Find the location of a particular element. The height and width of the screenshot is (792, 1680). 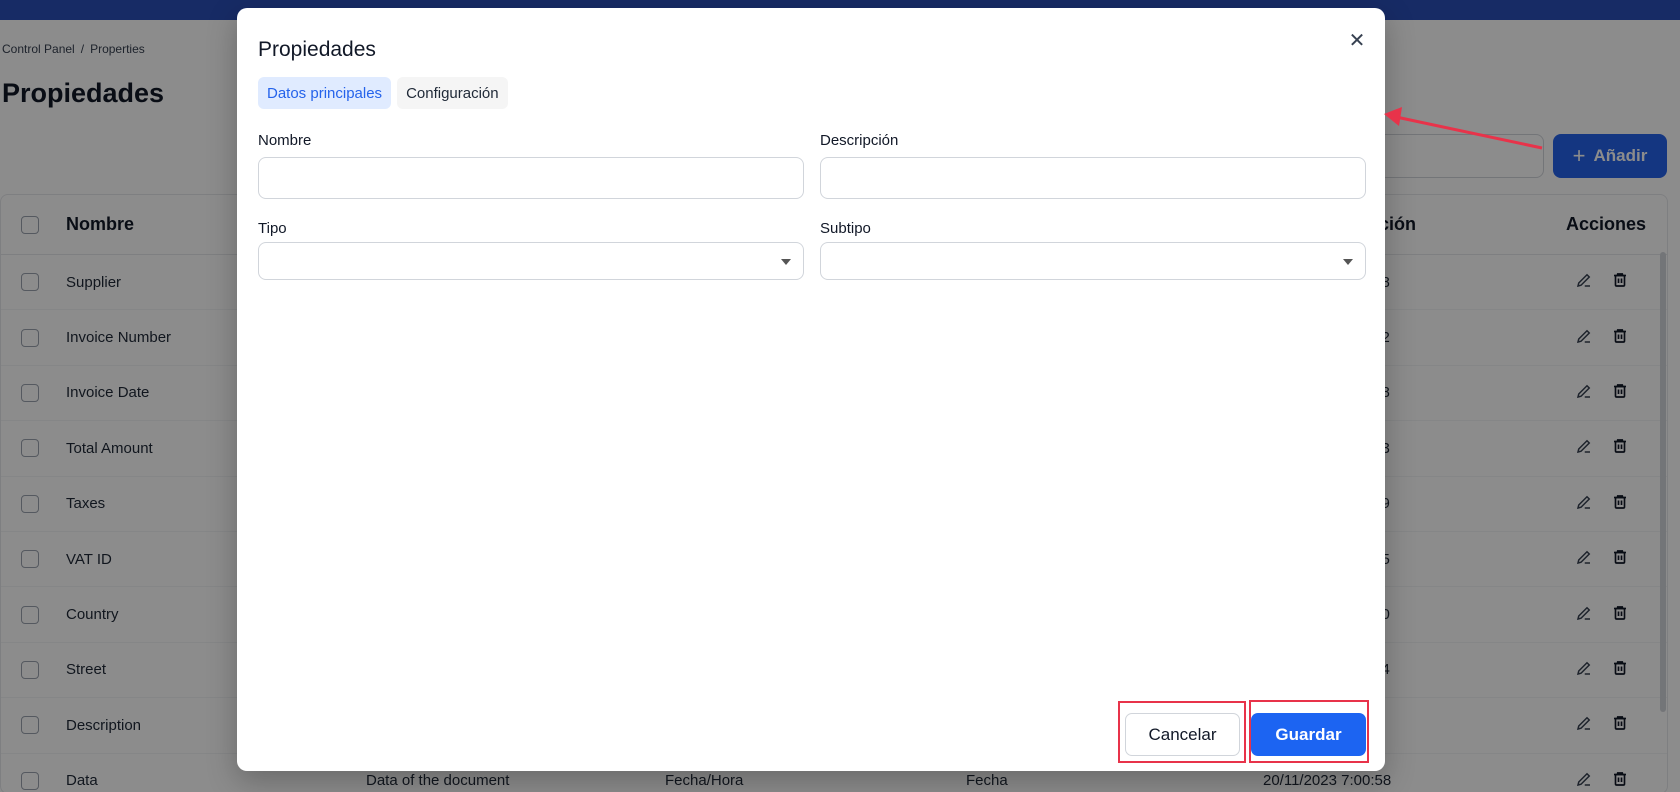

save-highlight-box is located at coordinates (1309, 731).